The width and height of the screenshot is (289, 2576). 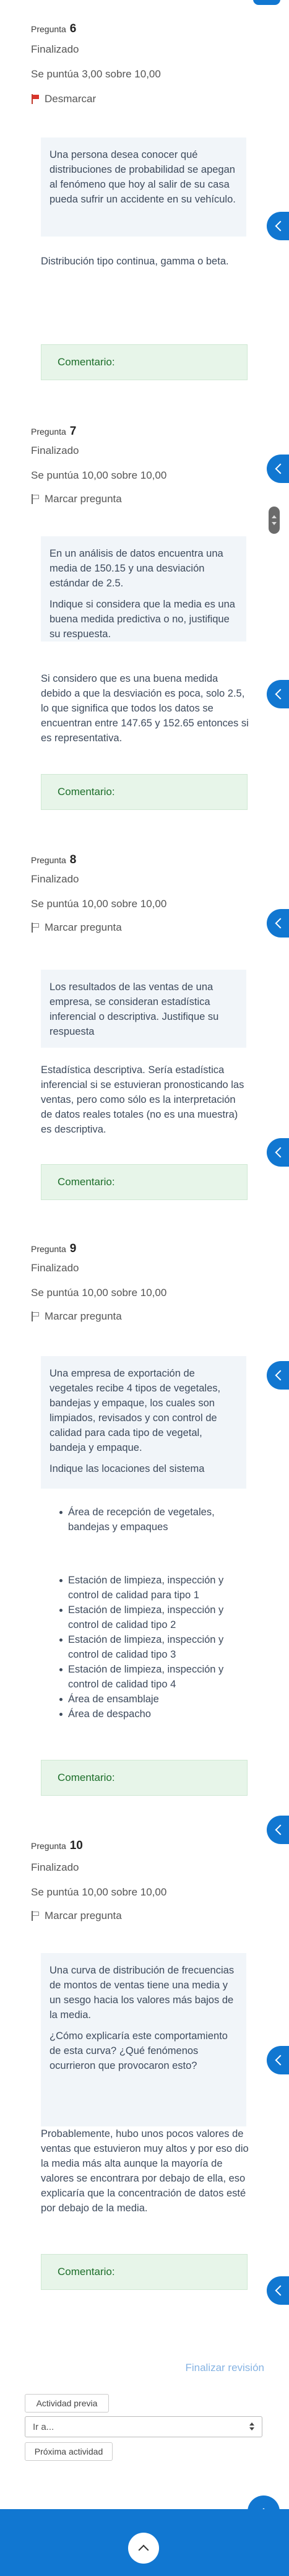 What do you see at coordinates (53, 431) in the screenshot?
I see `question-number: Pregunta 7` at bounding box center [53, 431].